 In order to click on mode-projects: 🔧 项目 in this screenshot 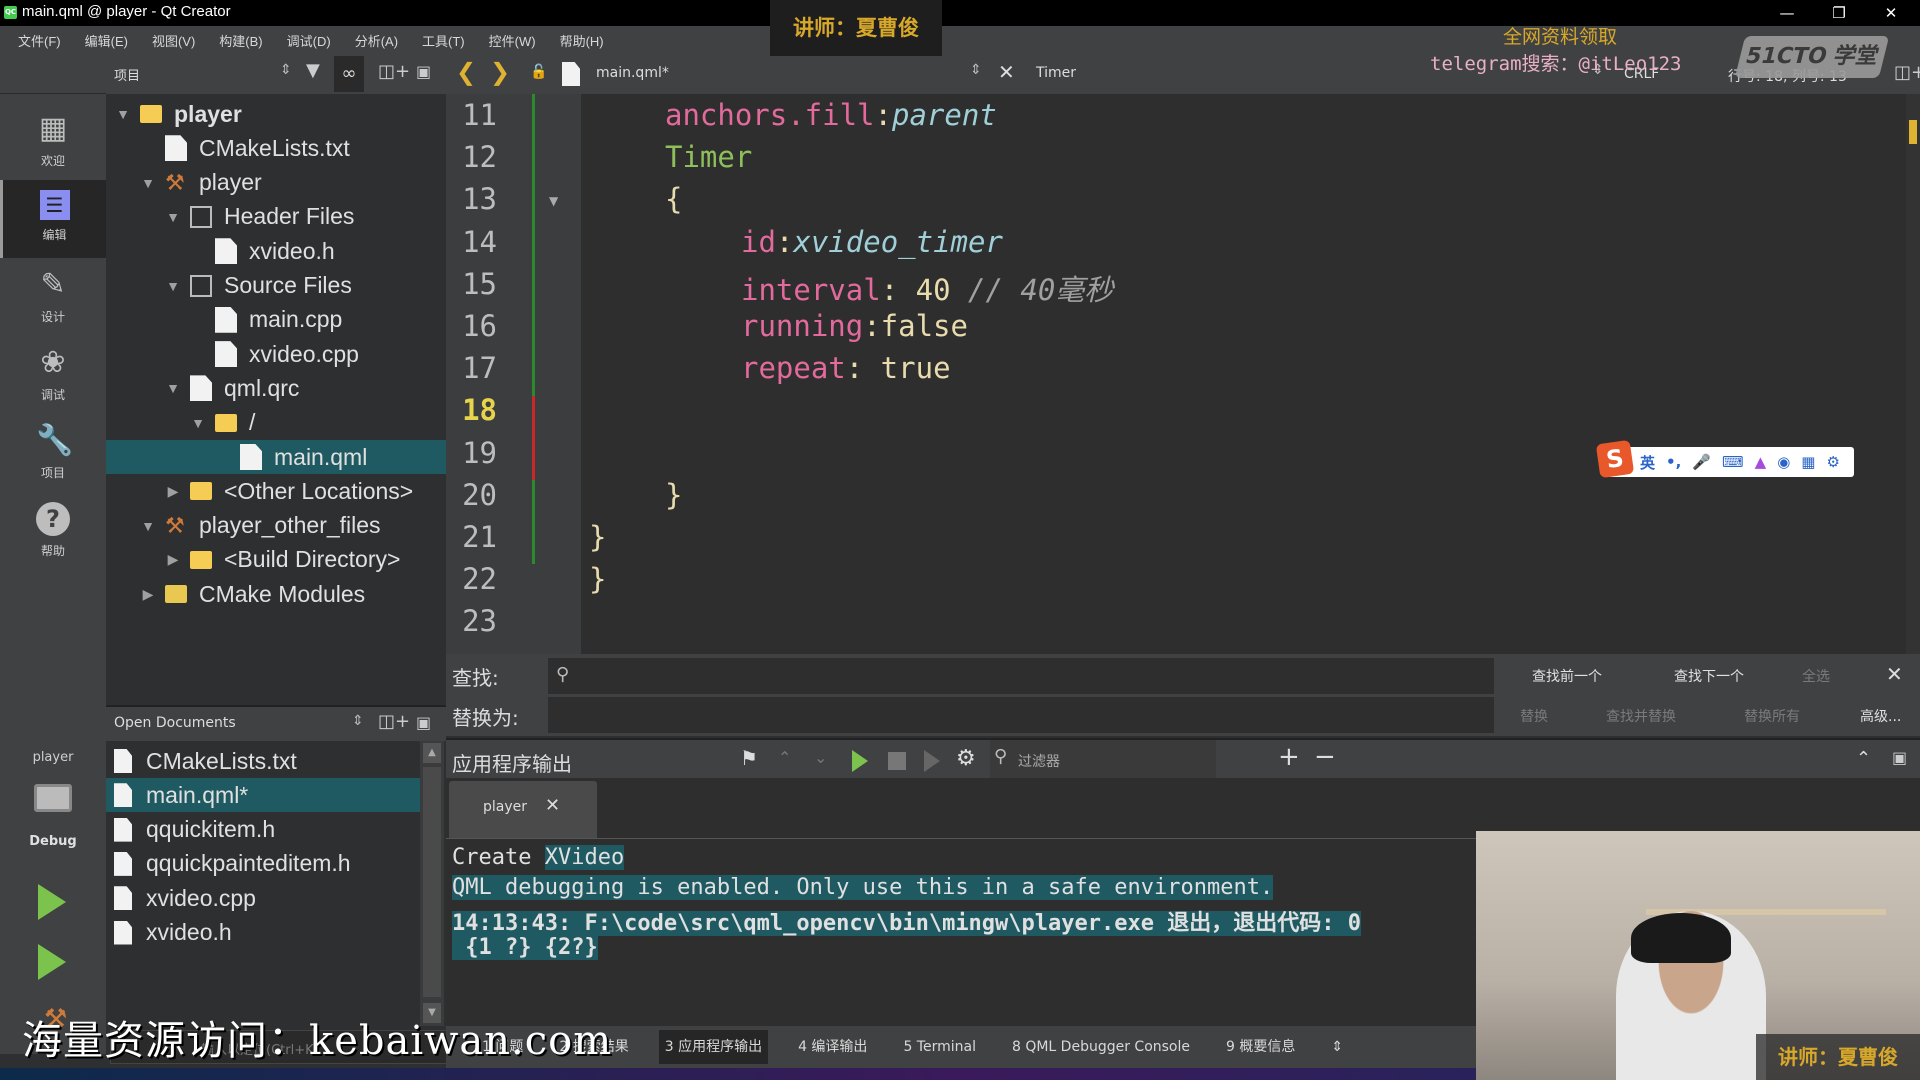, I will do `click(53, 453)`.